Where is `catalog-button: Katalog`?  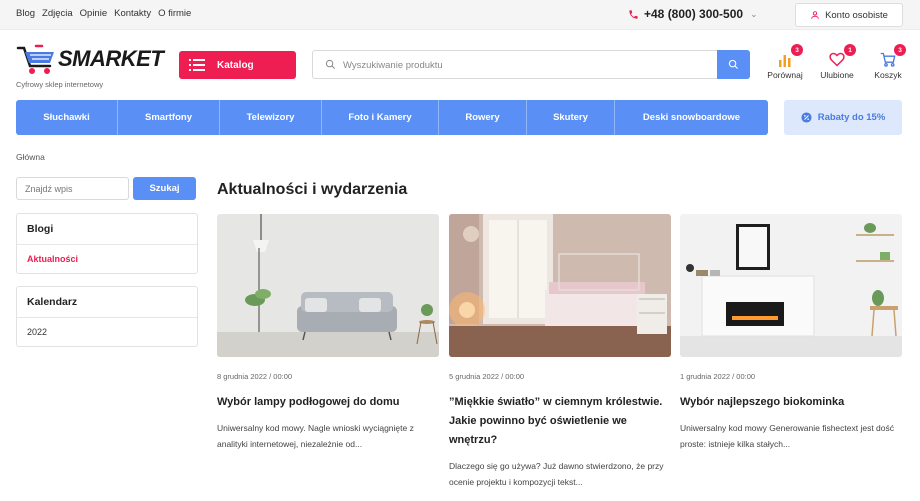
catalog-button: Katalog is located at coordinates (237, 65).